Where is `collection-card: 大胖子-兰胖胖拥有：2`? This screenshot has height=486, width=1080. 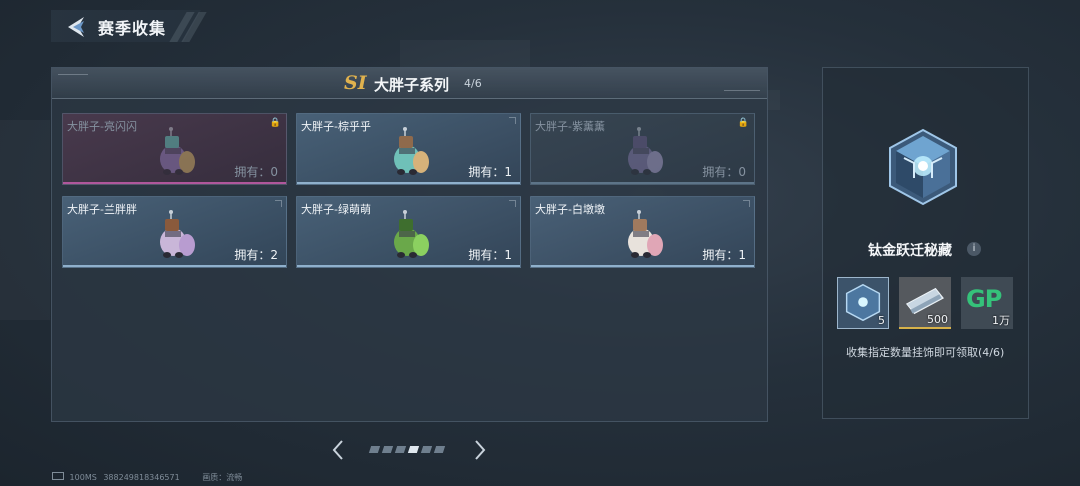
collection-card: 大胖子-兰胖胖拥有：2 is located at coordinates (174, 232).